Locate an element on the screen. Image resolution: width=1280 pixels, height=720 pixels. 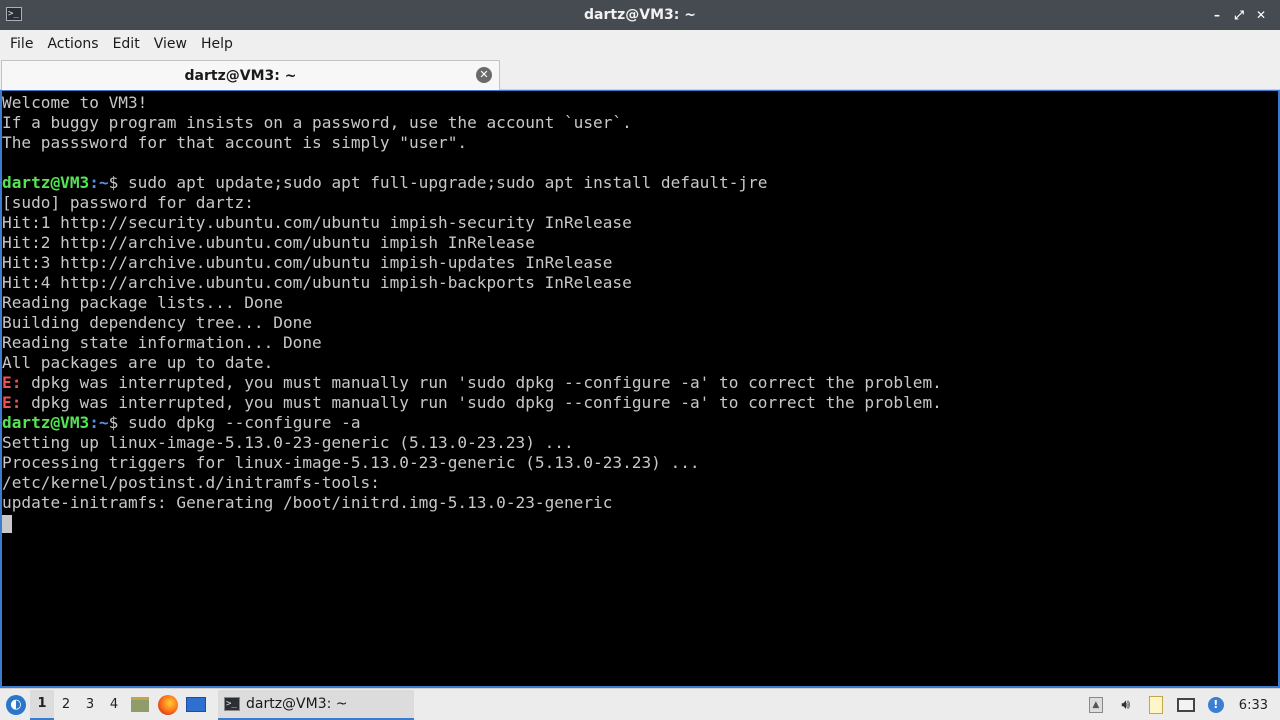
file-manager-icon is located at coordinates (140, 704).